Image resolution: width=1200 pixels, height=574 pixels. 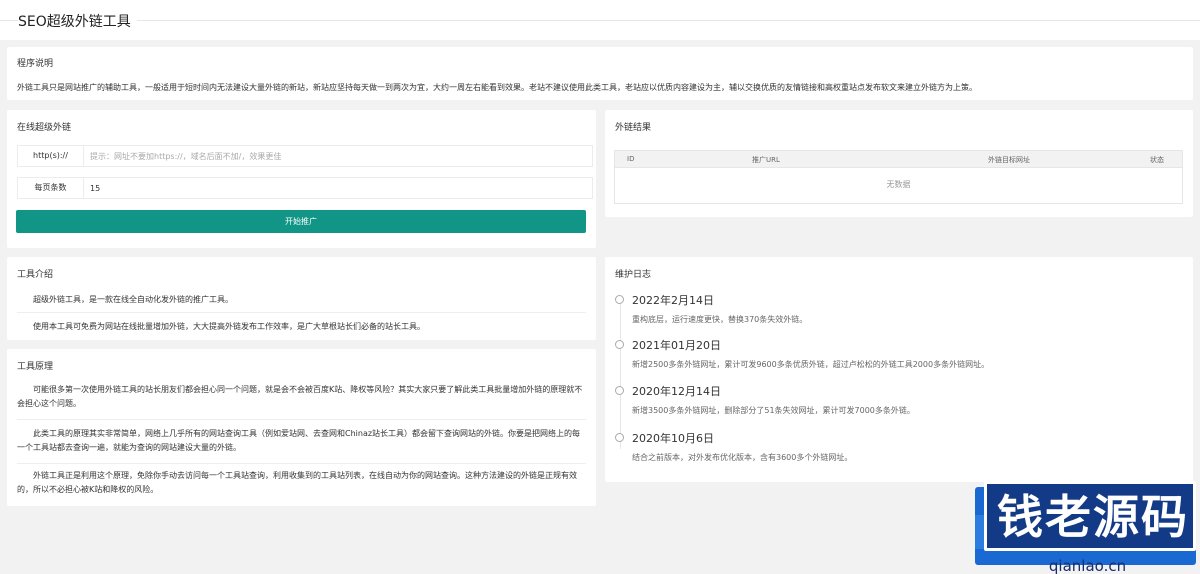 I want to click on header-divider, so click(x=600, y=20).